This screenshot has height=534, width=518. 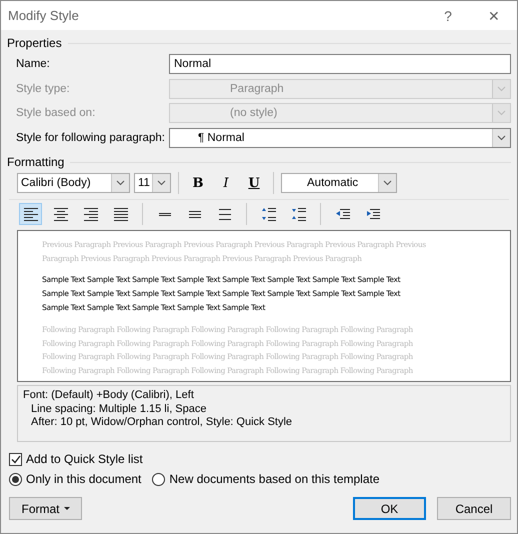 What do you see at coordinates (73, 183) in the screenshot?
I see `font-dropdown: Calibri (Body)` at bounding box center [73, 183].